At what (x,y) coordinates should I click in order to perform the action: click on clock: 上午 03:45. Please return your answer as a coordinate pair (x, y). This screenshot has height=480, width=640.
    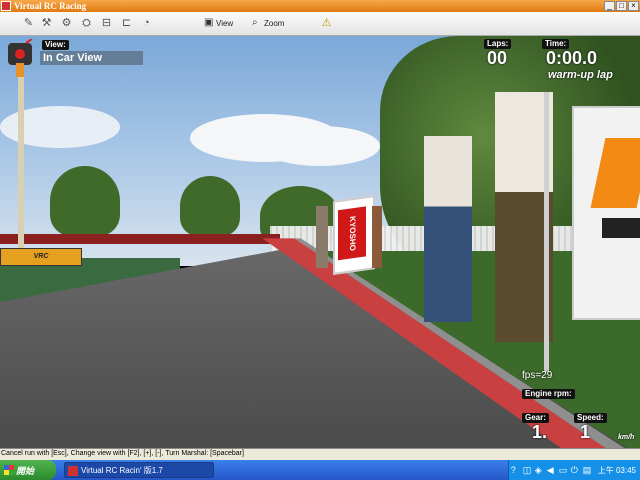
    Looking at the image, I should click on (617, 470).